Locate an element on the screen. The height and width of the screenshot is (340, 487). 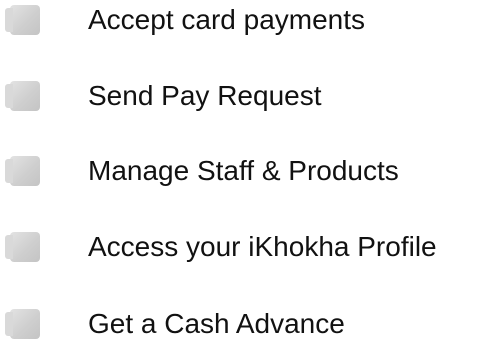
pay-request-icon is located at coordinates (22, 96).